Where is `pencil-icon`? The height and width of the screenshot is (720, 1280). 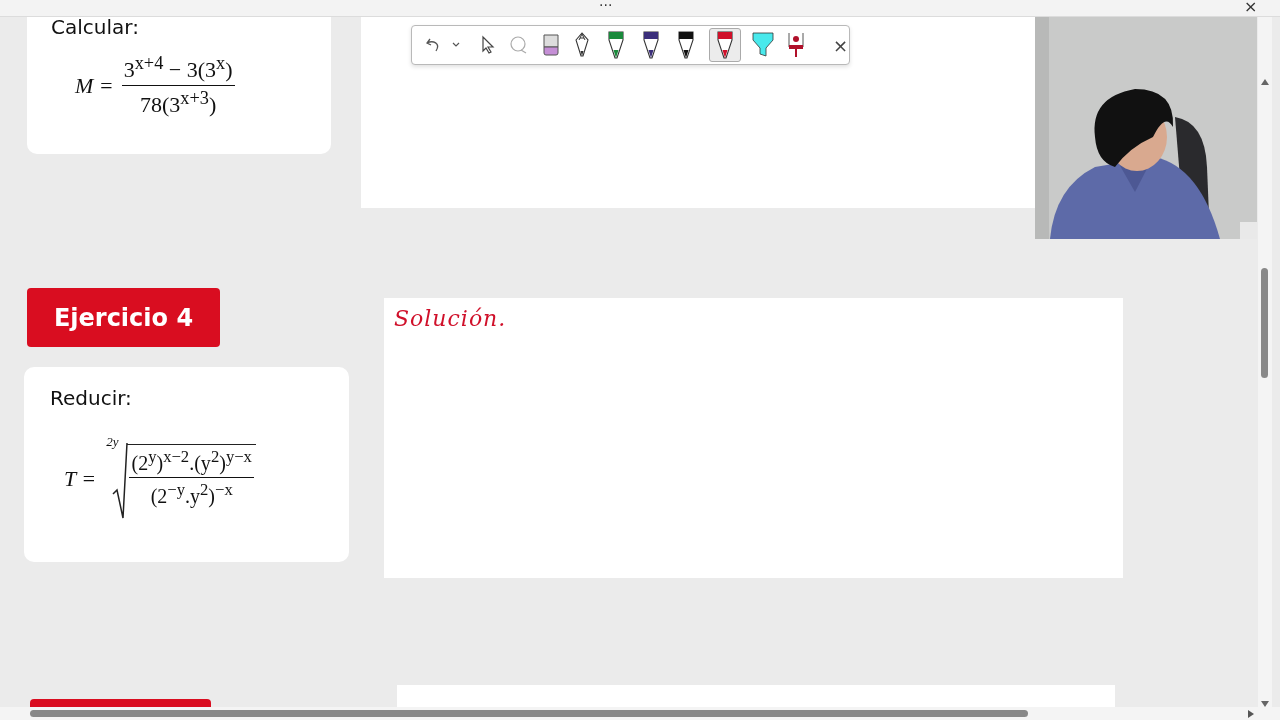 pencil-icon is located at coordinates (582, 45).